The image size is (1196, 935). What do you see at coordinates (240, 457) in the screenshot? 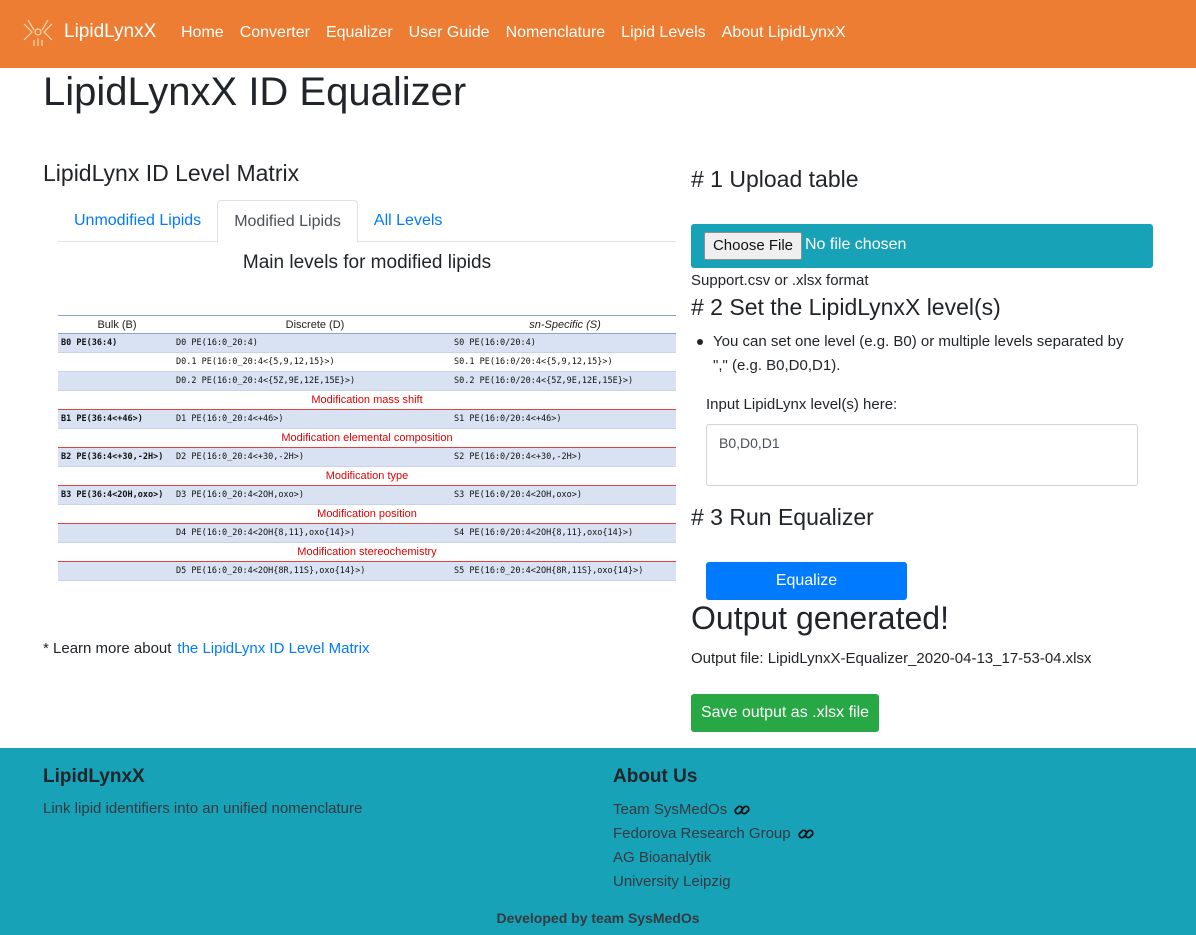
I see `matrix-cell: D2 PE(16:0_20:4<+30,-2H>)` at bounding box center [240, 457].